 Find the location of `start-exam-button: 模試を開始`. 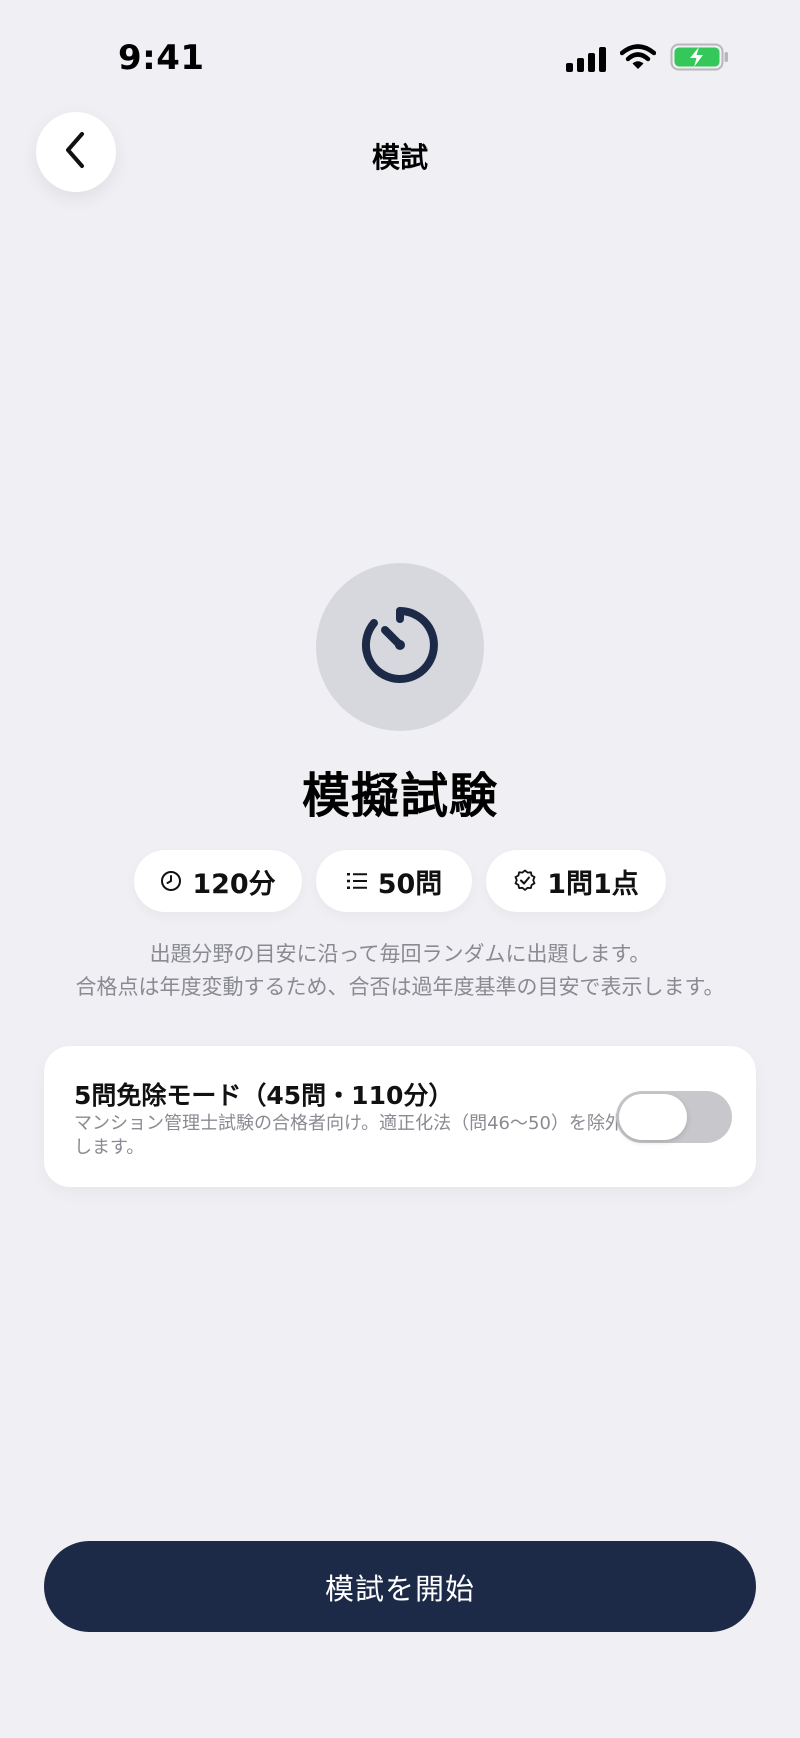

start-exam-button: 模試を開始 is located at coordinates (400, 1586).